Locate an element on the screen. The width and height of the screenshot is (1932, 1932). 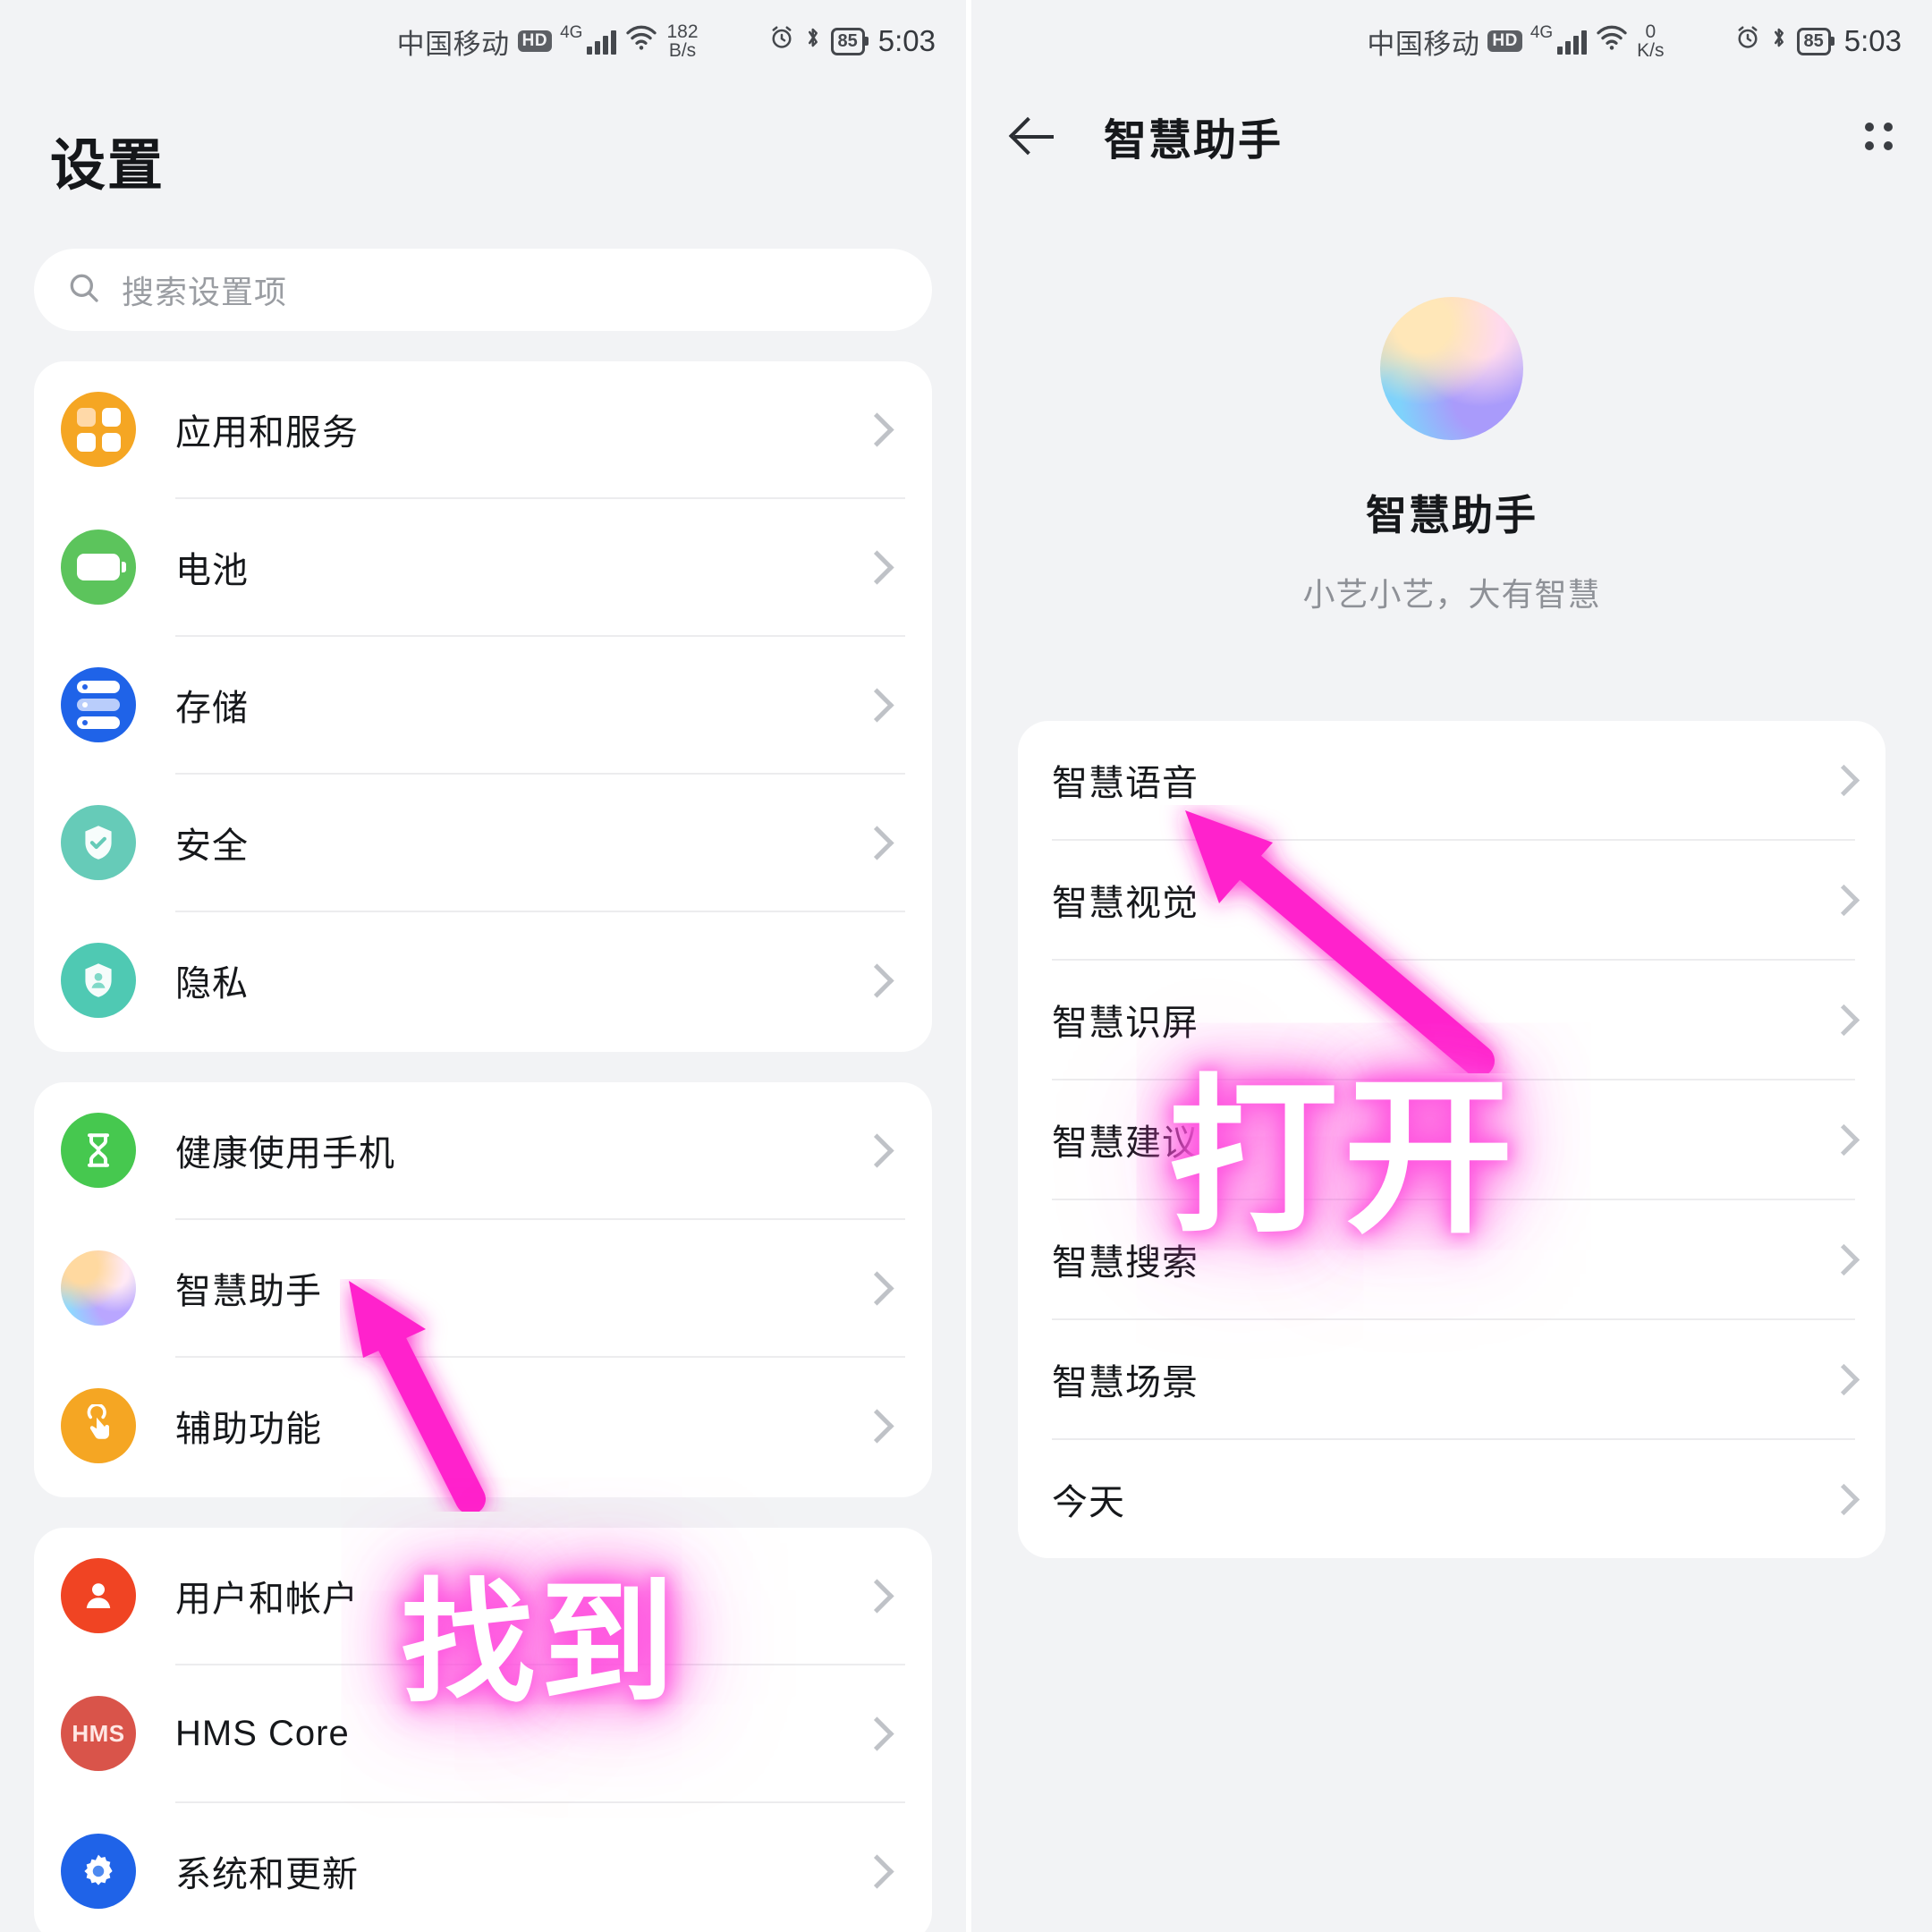
hourglass-icon is located at coordinates (98, 1150).